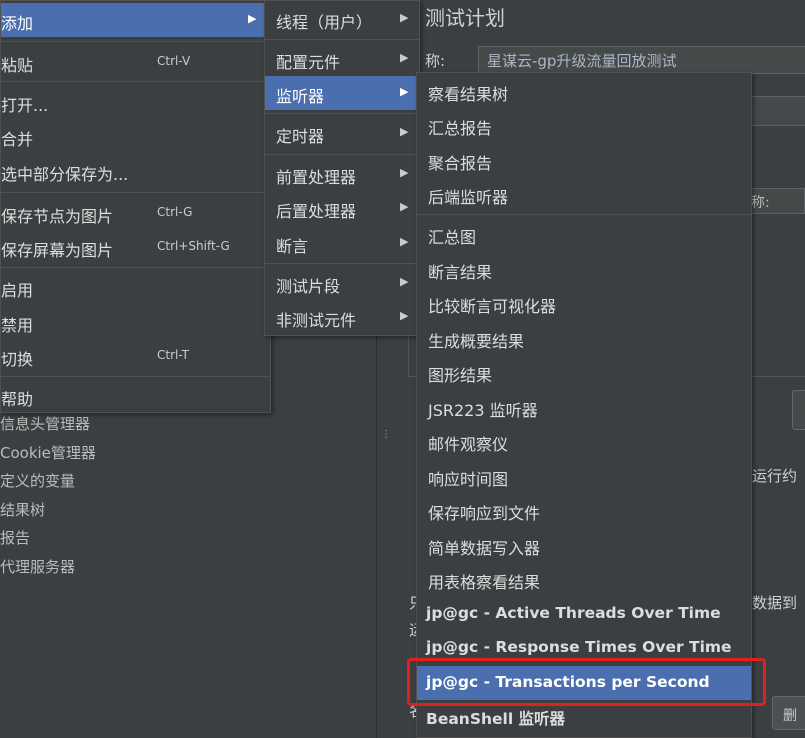 Image resolution: width=805 pixels, height=738 pixels. I want to click on menu-item-save-screen-image: 保存屏幕为图片 Ctrl+Shift-G, so click(135, 247).